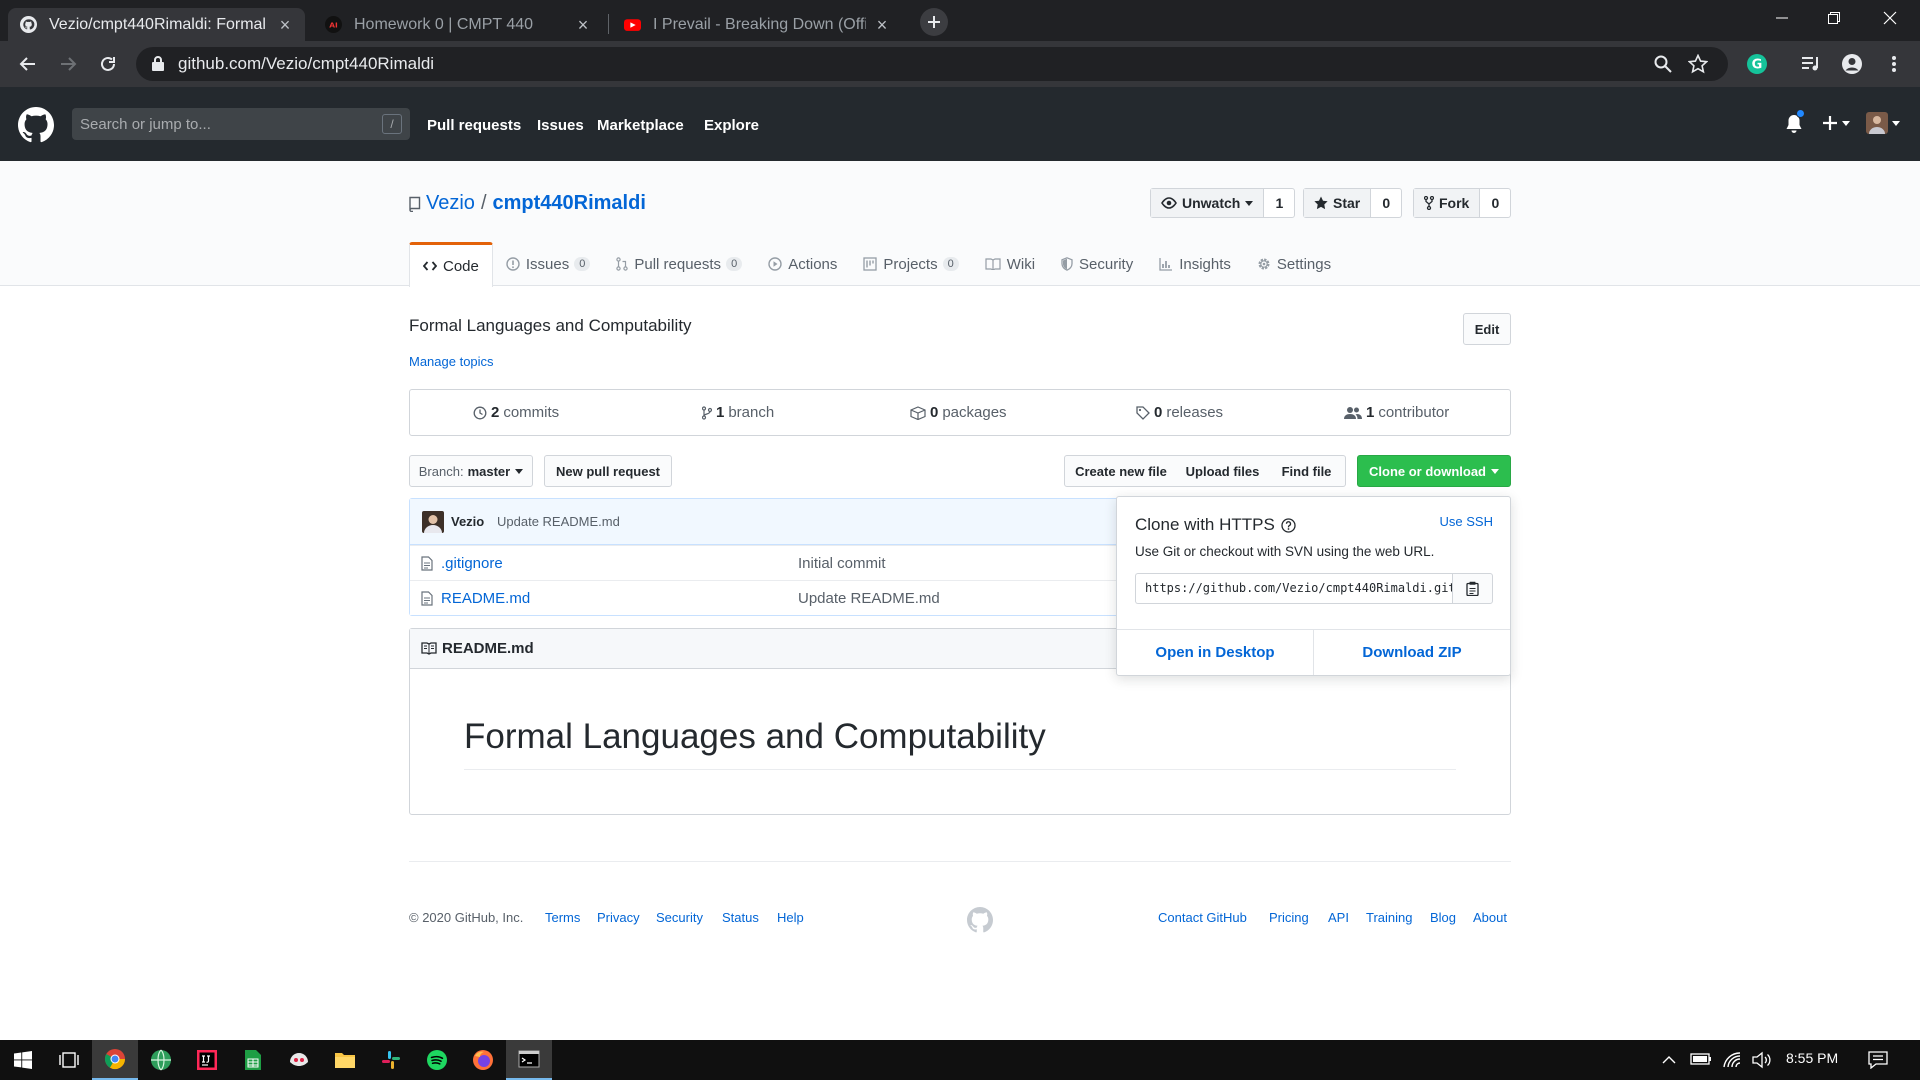 This screenshot has width=1920, height=1080. Describe the element at coordinates (1878, 1060) in the screenshot. I see `notification-center-icon` at that location.